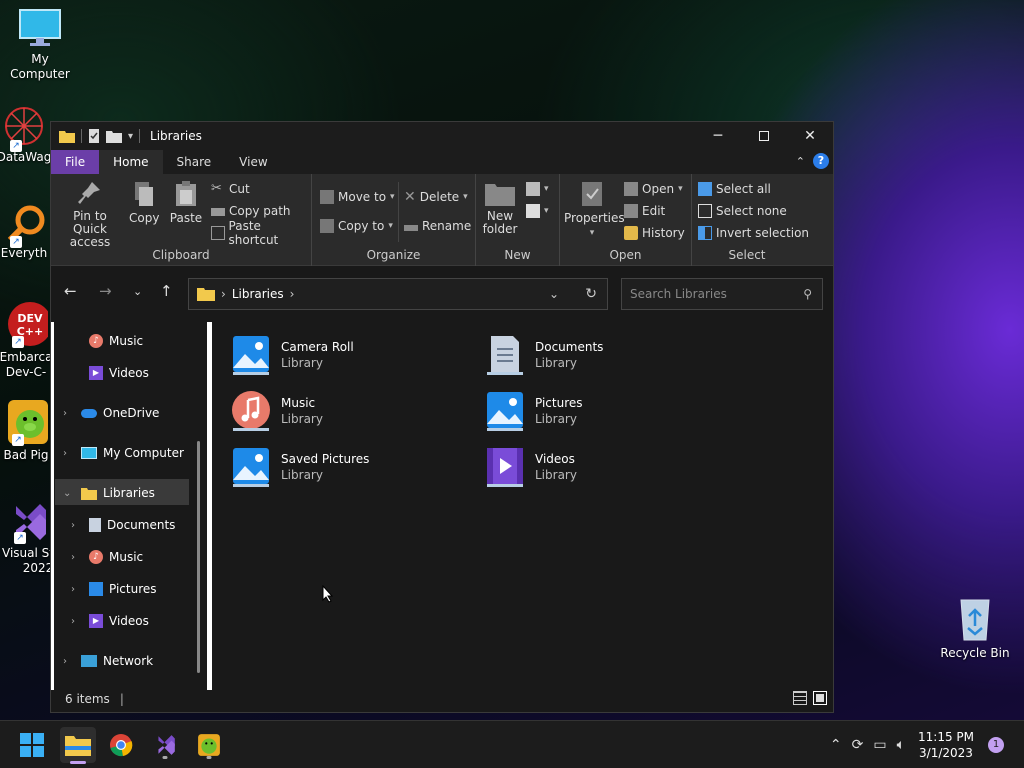  What do you see at coordinates (437, 226) in the screenshot?
I see `rename-button: Rename` at bounding box center [437, 226].